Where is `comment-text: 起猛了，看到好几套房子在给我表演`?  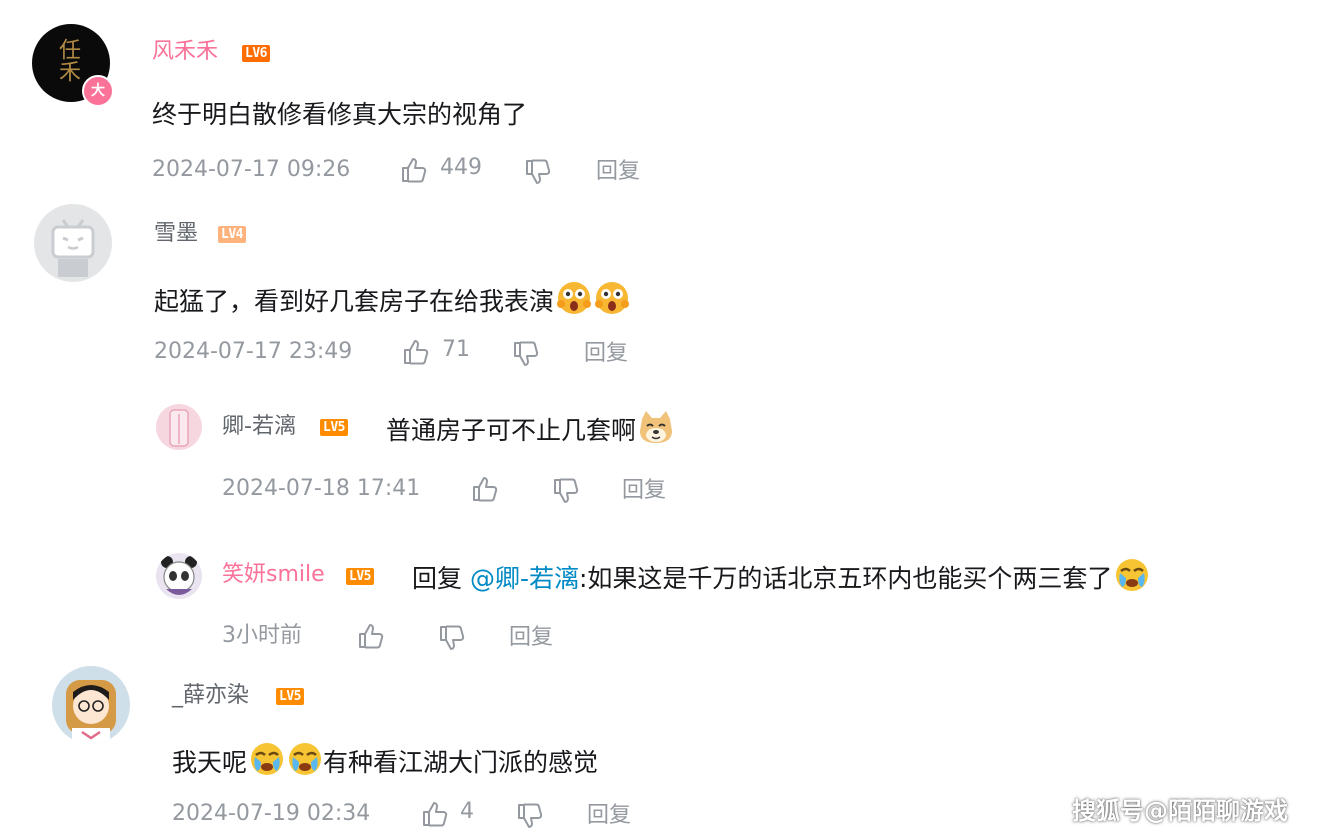 comment-text: 起猛了，看到好几套房子在给我表演 is located at coordinates (392, 299).